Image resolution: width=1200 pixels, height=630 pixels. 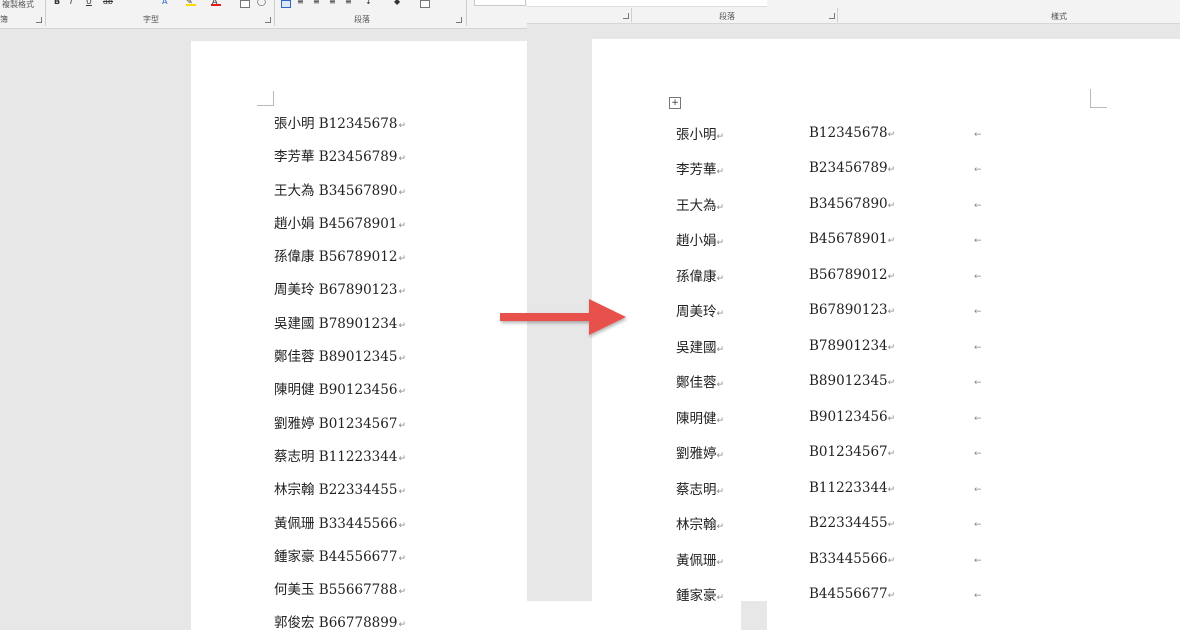 What do you see at coordinates (164, 3) in the screenshot?
I see `text-effect-icon: A` at bounding box center [164, 3].